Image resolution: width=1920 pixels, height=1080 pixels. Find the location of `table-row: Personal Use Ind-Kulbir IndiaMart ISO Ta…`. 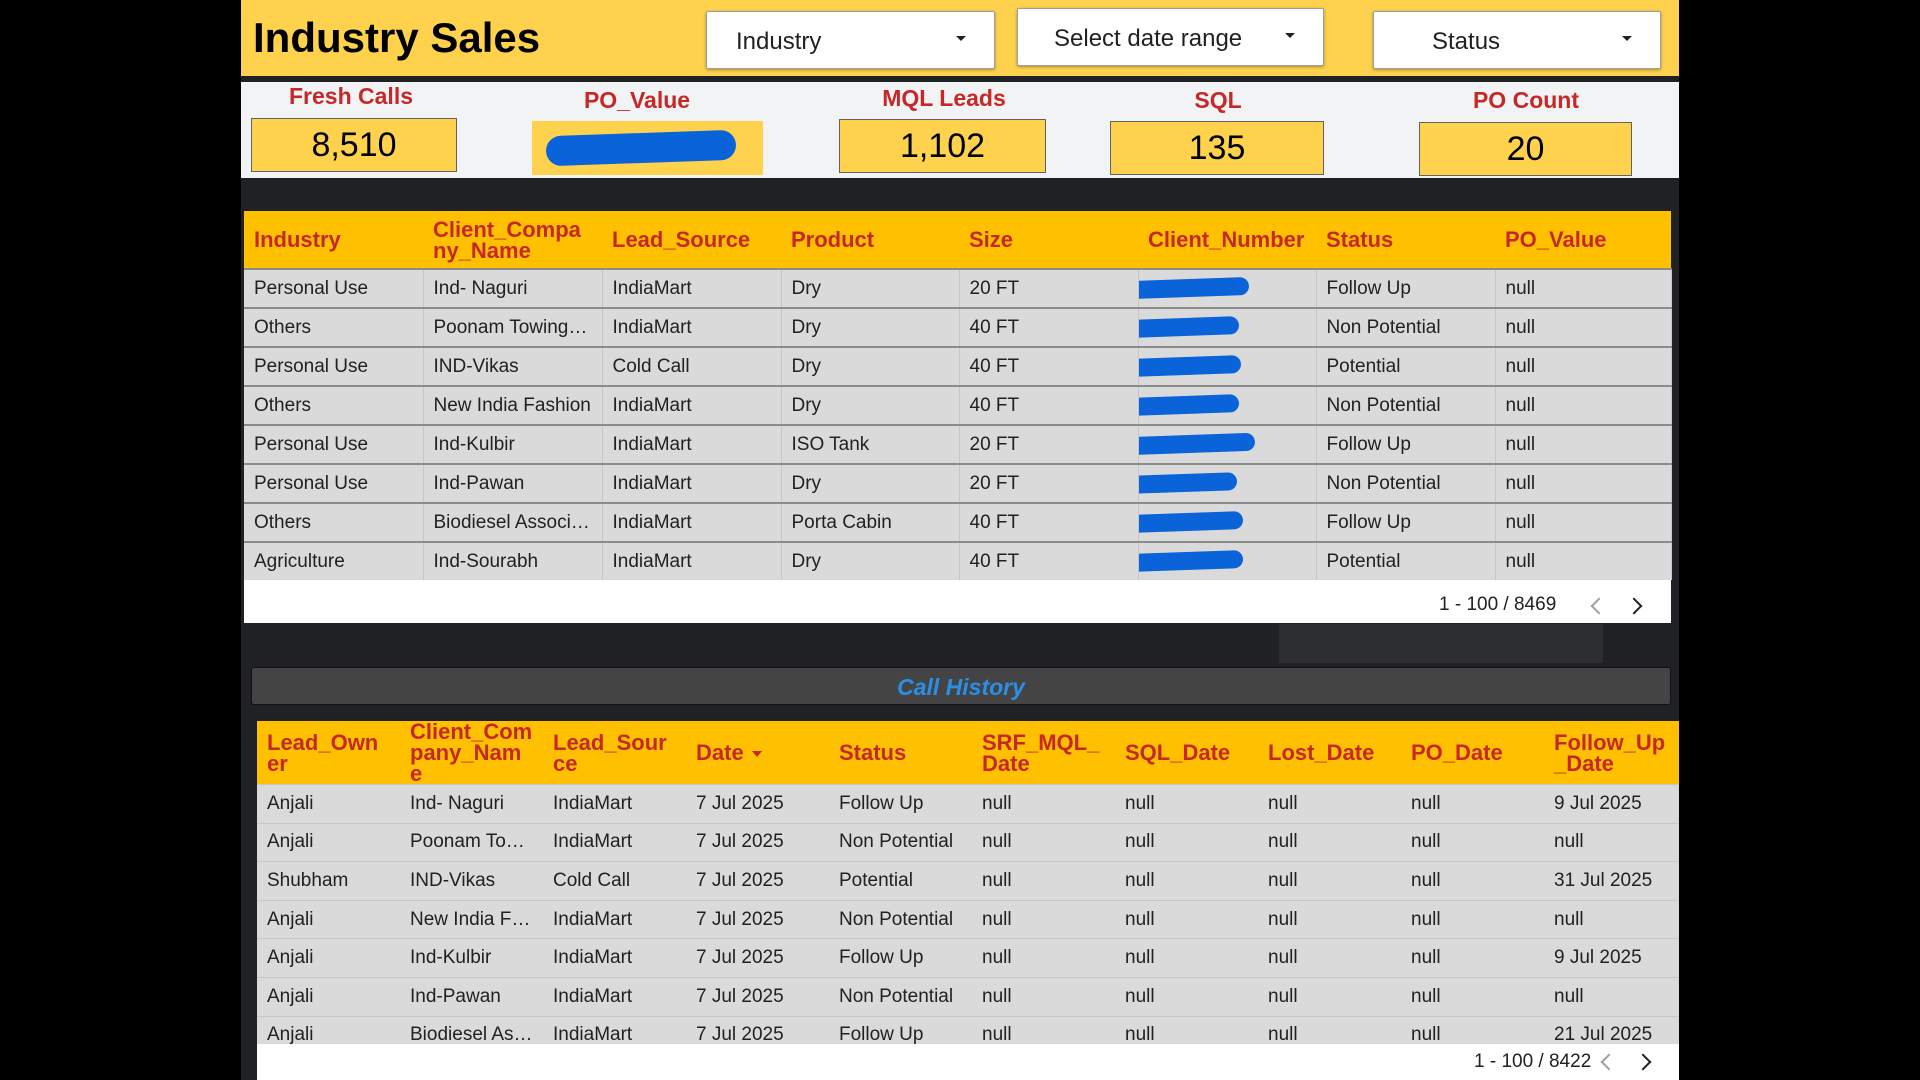

table-row: Personal Use Ind-Kulbir IndiaMart ISO Ta… is located at coordinates (958, 444).